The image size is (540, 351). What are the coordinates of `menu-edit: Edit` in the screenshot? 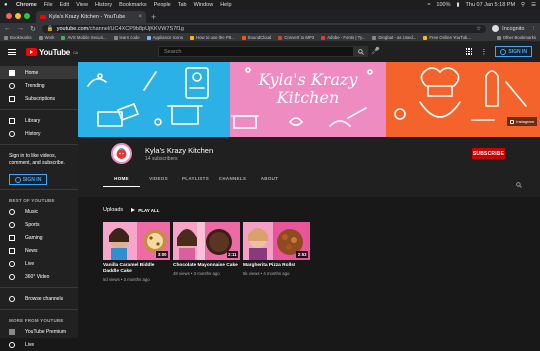 It's located at (64, 5).